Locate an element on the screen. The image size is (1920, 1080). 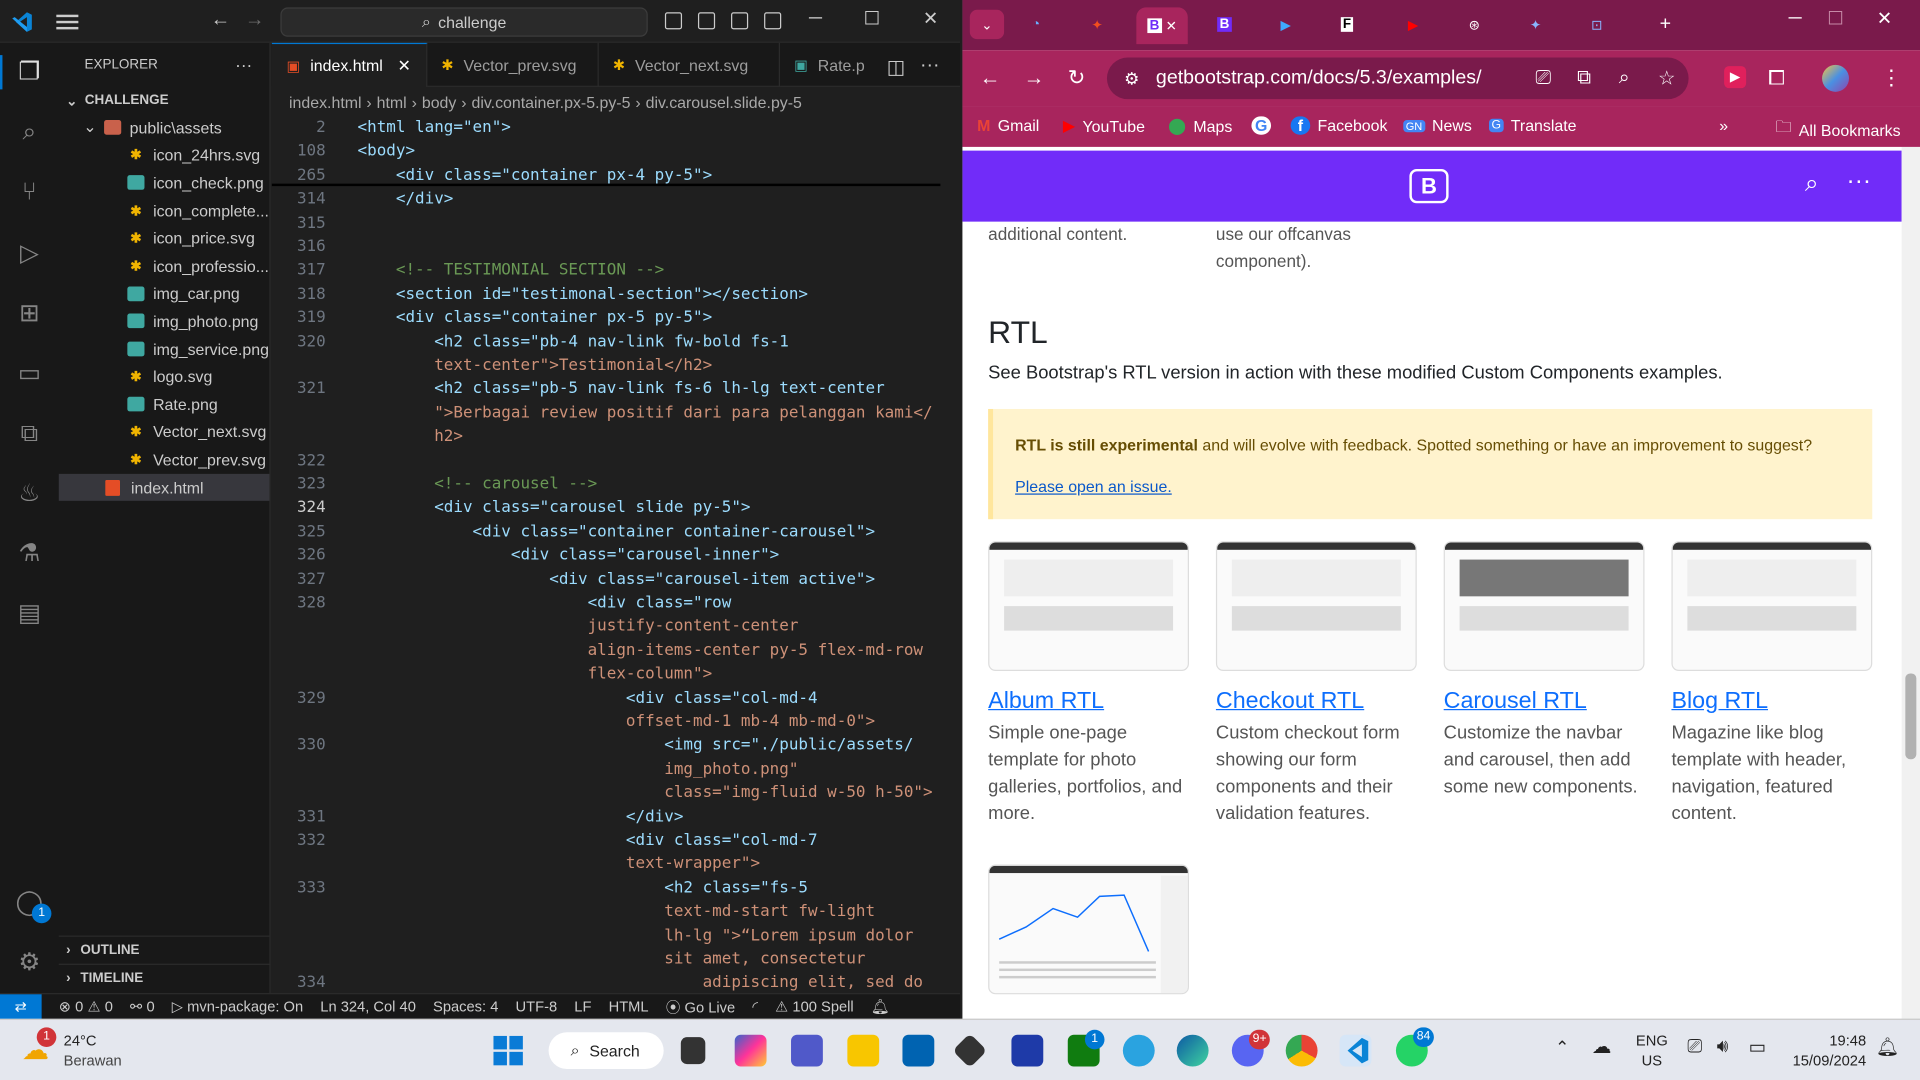
code-line: 330 <img src="./public/assets/ is located at coordinates (616, 746).